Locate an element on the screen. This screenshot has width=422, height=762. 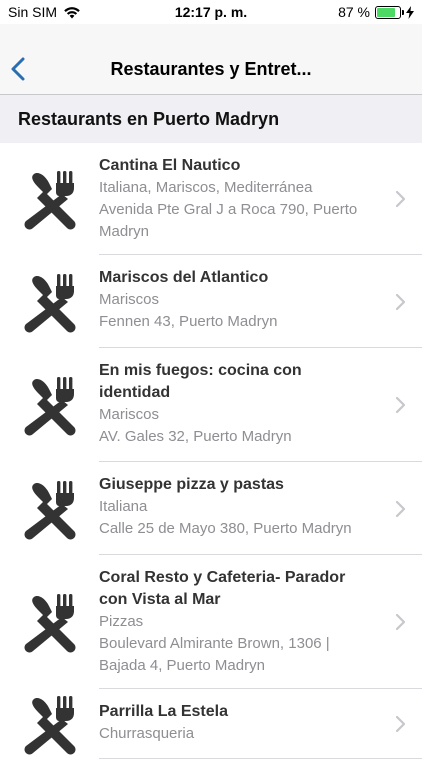
restaurant-category: Pizzas is located at coordinates (121, 621).